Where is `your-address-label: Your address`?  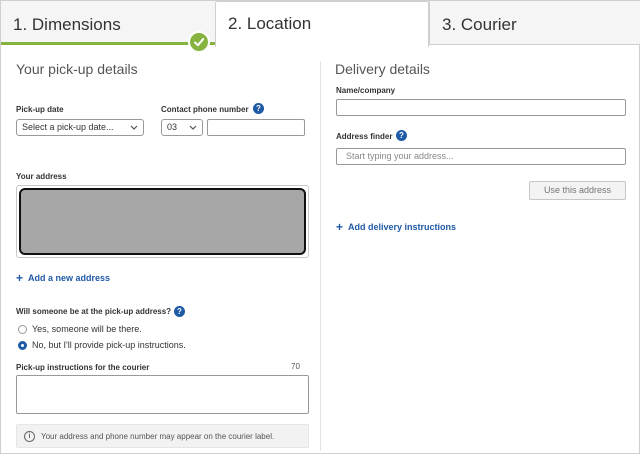
your-address-label: Your address is located at coordinates (41, 176).